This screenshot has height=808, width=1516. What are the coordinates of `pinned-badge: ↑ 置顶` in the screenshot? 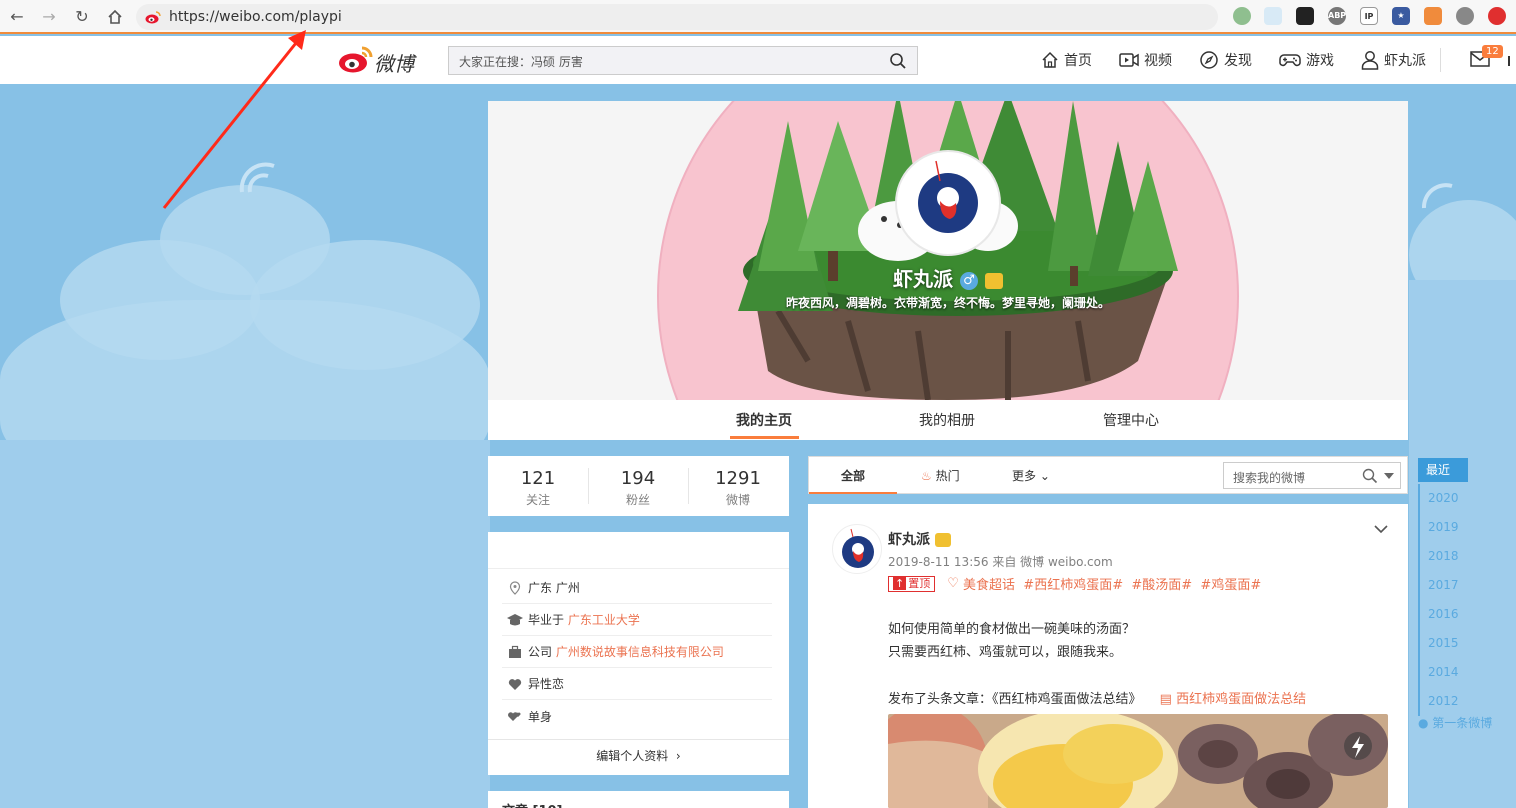 It's located at (912, 583).